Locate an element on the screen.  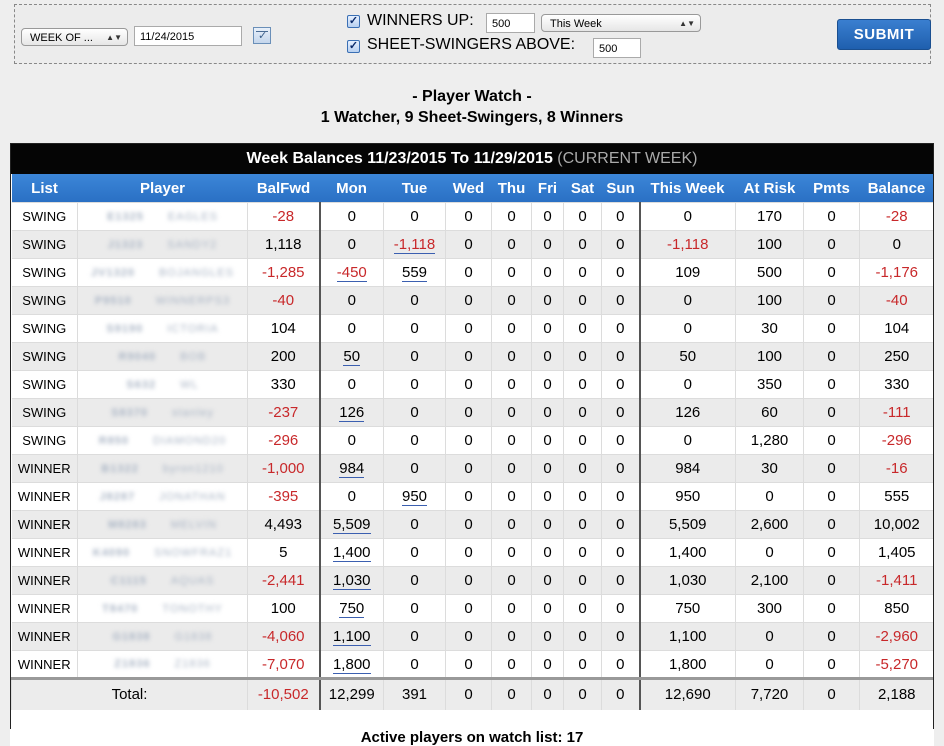
column-header: At Risk is located at coordinates (769, 188).